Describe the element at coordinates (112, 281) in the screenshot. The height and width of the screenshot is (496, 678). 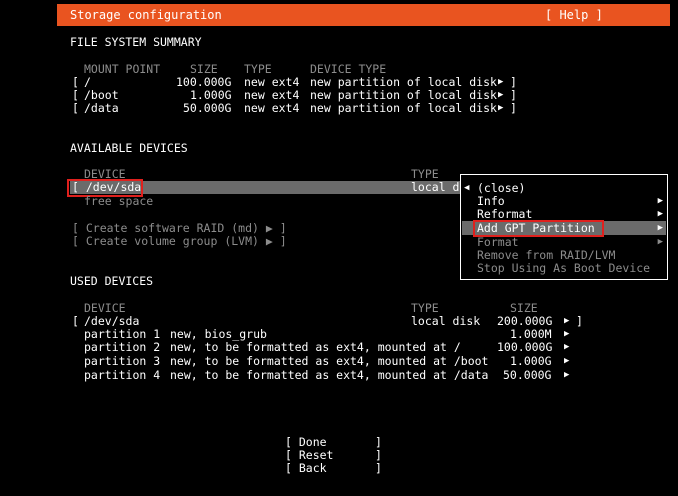
I see `used-devices-title: USED DEVICES` at that location.